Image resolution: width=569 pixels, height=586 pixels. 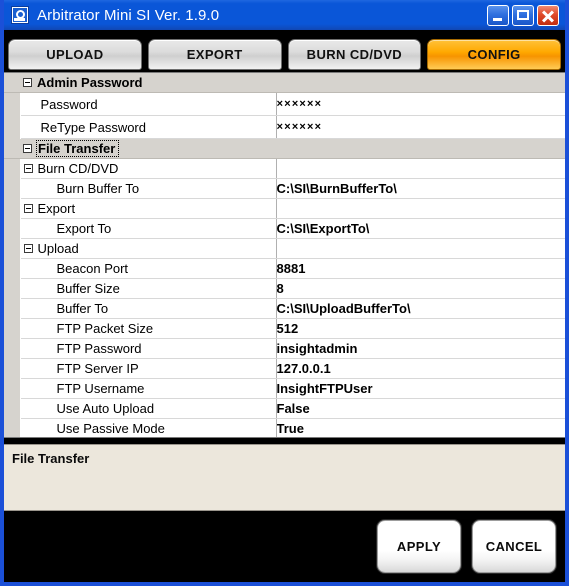 I want to click on maximize-icon, so click(x=523, y=15).